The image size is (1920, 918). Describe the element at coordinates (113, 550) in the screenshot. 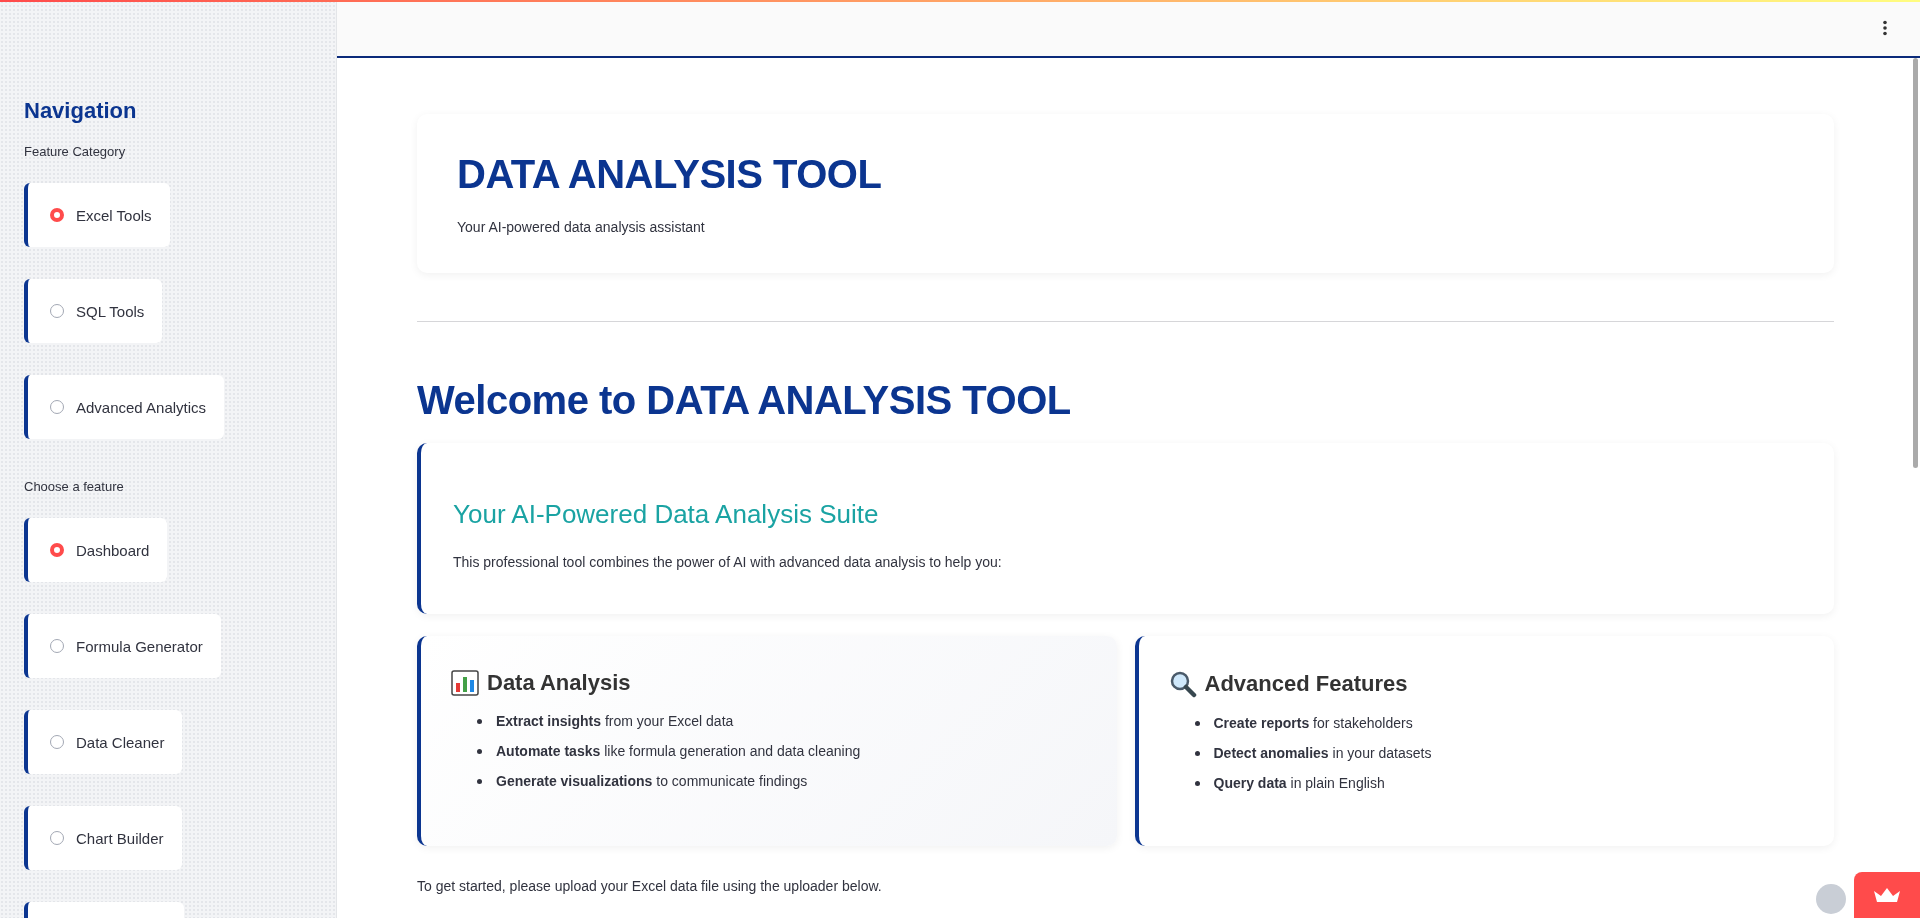

I see `radio-label: Dashboard` at that location.